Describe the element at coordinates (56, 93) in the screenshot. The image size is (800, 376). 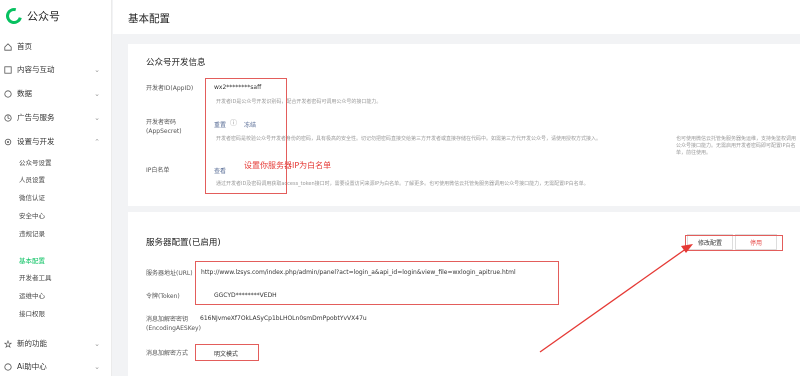
I see `sidebar-item-data: 数据 ⌄` at that location.